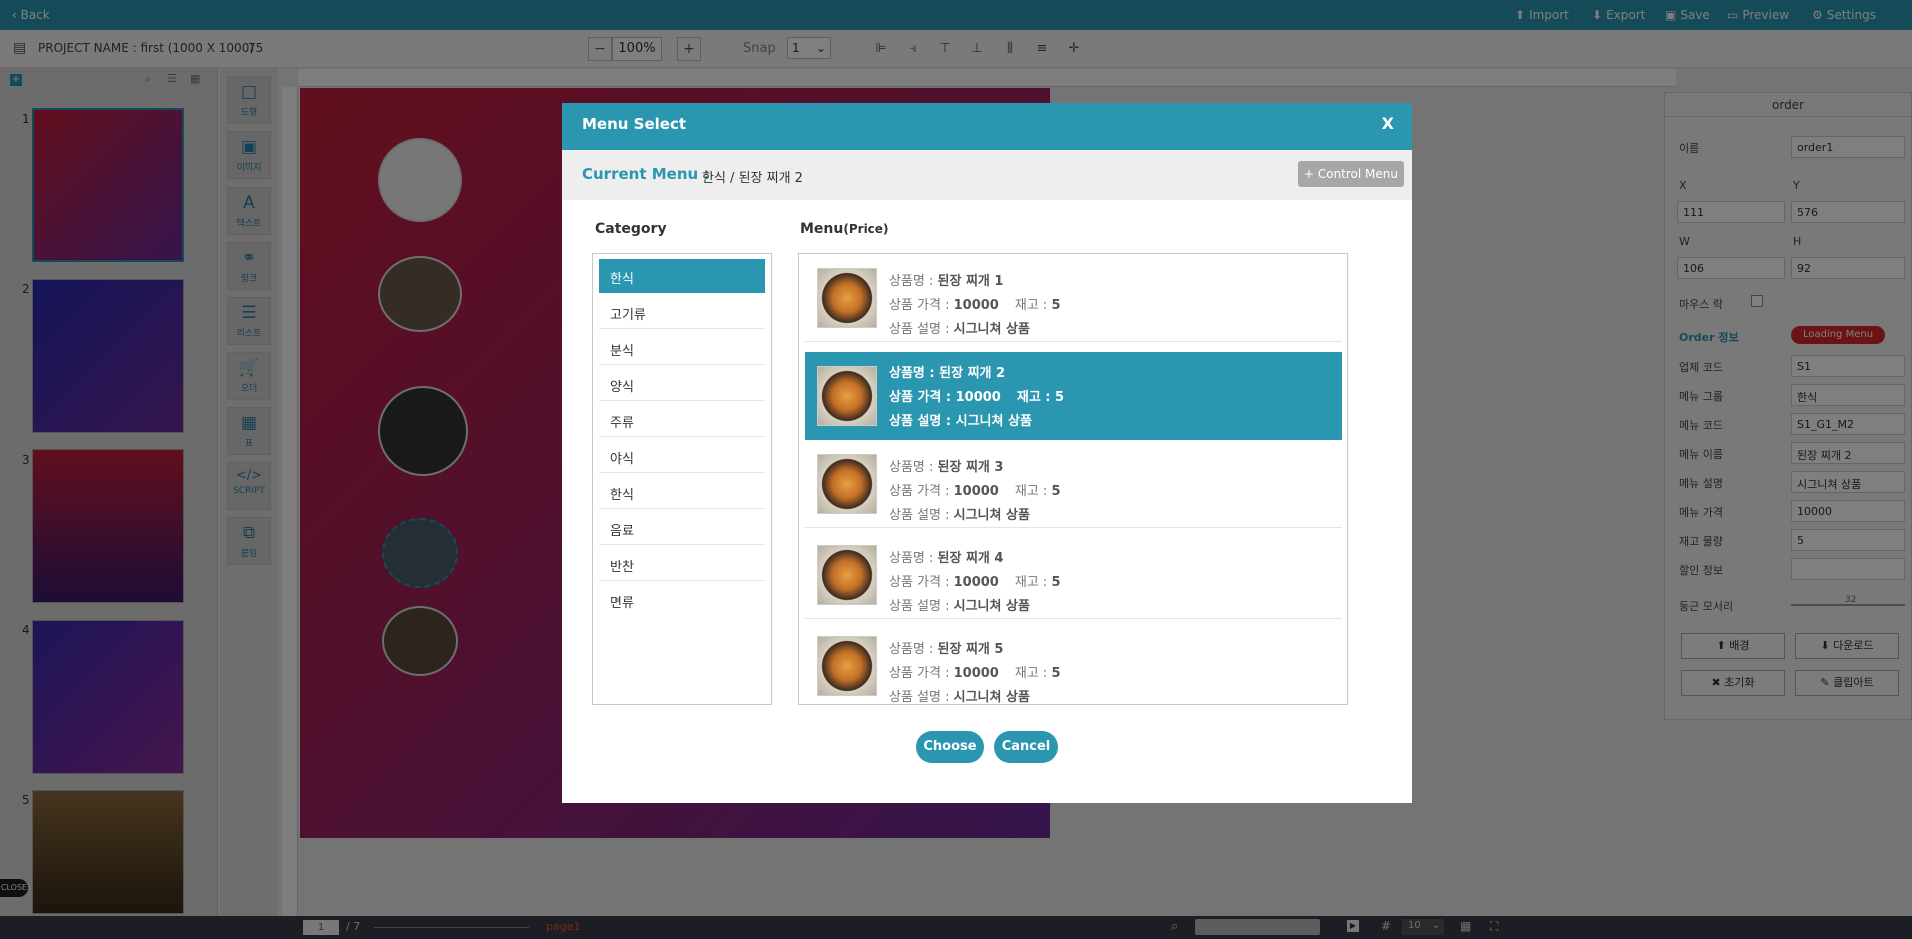 The image size is (1912, 939). Describe the element at coordinates (646, 174) in the screenshot. I see `current-menu-label: Current Menu :` at that location.